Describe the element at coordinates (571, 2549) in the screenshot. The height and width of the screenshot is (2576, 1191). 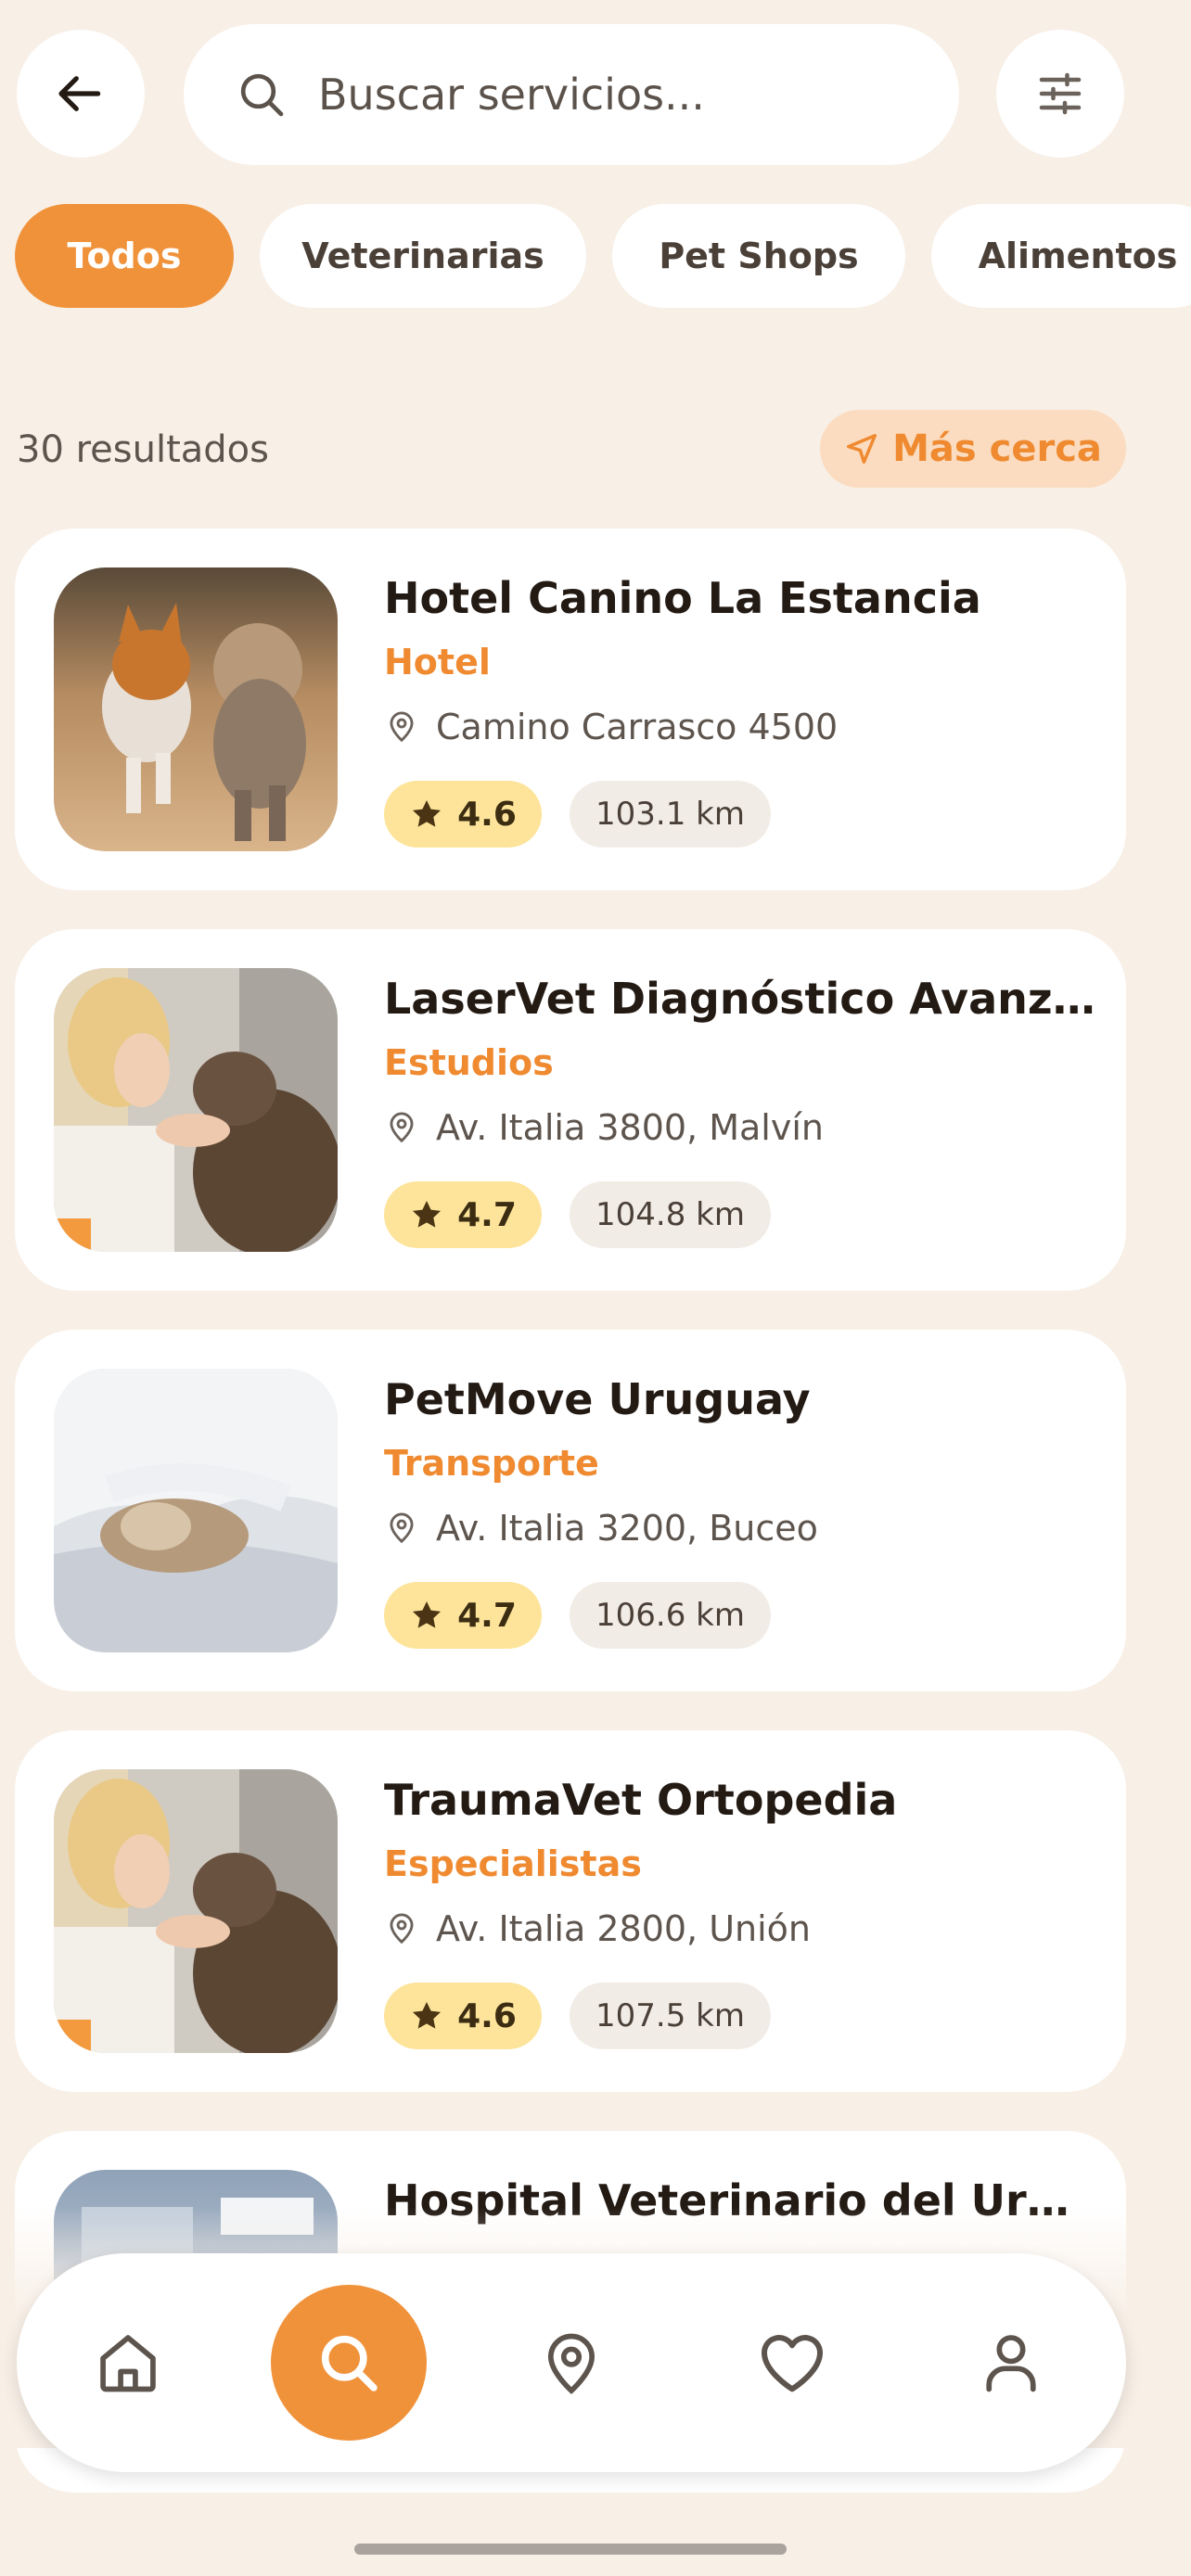
I see `home-indicator` at that location.